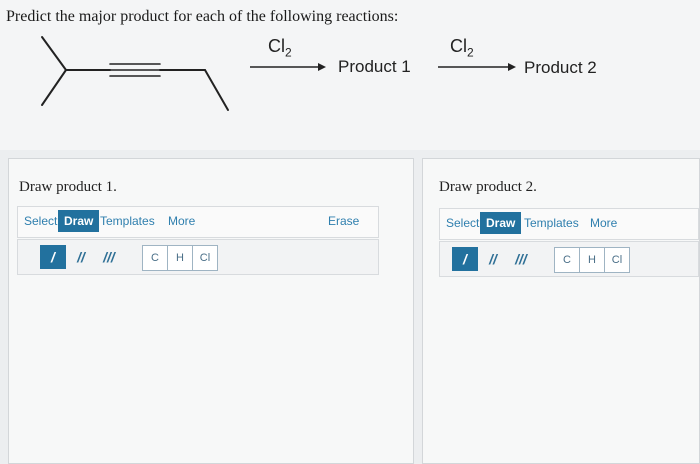 The height and width of the screenshot is (464, 700). What do you see at coordinates (488, 187) in the screenshot?
I see `panel-2-title: Draw product 2.` at bounding box center [488, 187].